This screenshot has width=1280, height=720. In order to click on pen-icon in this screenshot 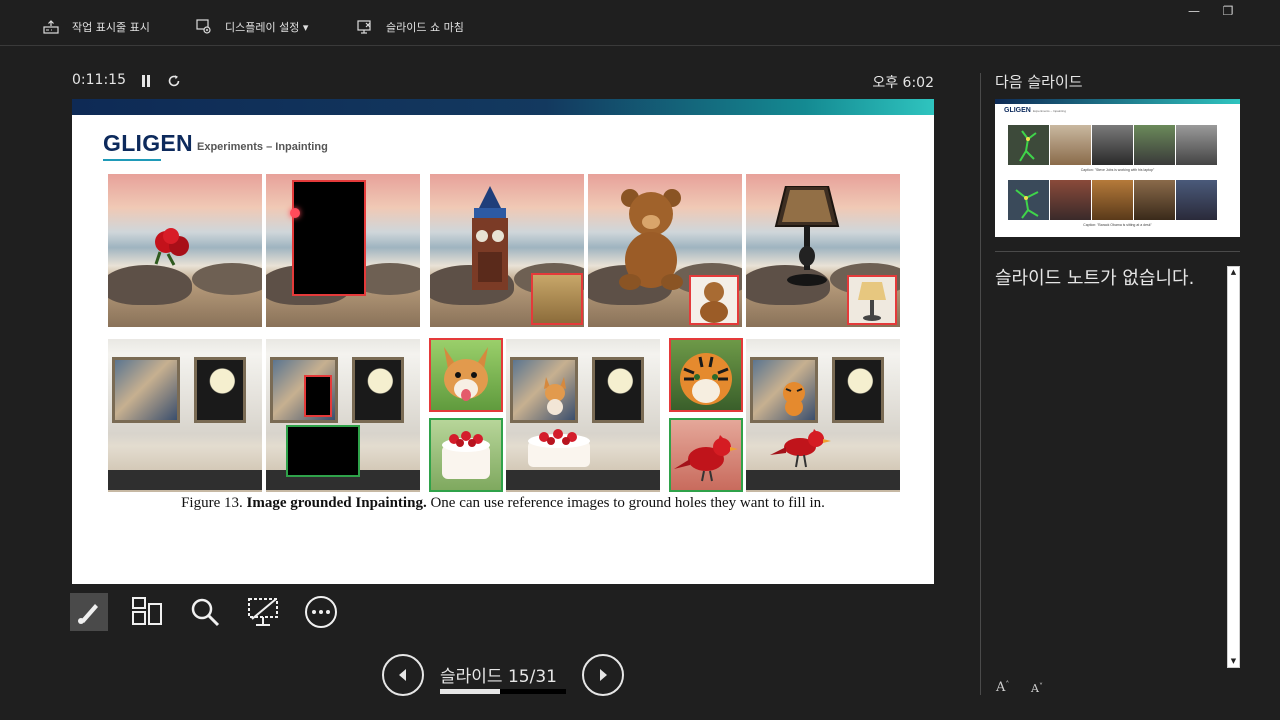, I will do `click(88, 614)`.